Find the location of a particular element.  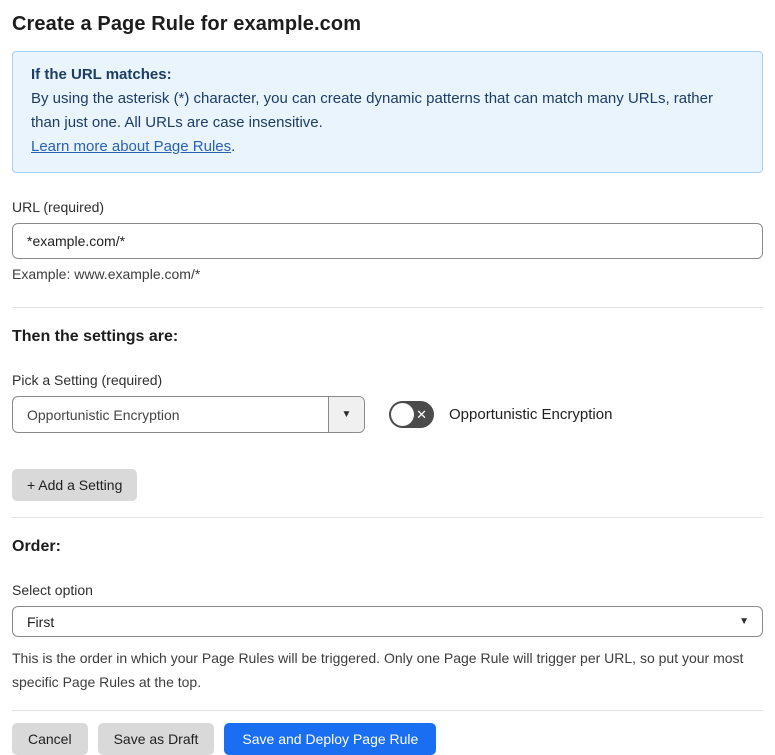

order-section-heading: Order: is located at coordinates (36, 546).